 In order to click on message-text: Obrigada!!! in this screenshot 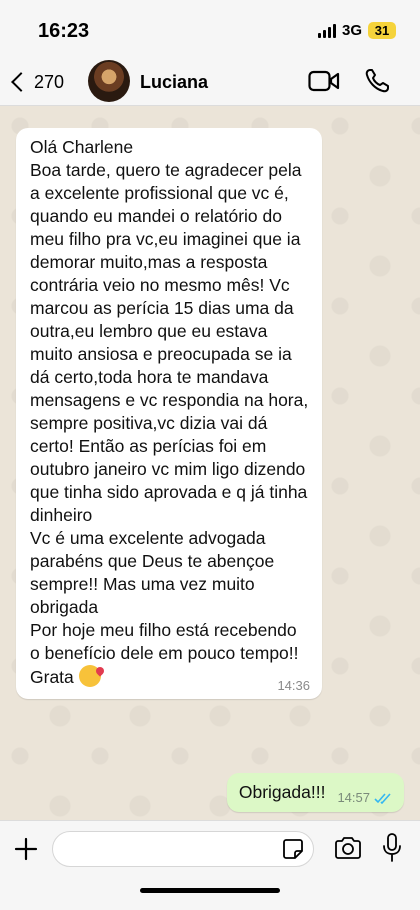, I will do `click(282, 792)`.